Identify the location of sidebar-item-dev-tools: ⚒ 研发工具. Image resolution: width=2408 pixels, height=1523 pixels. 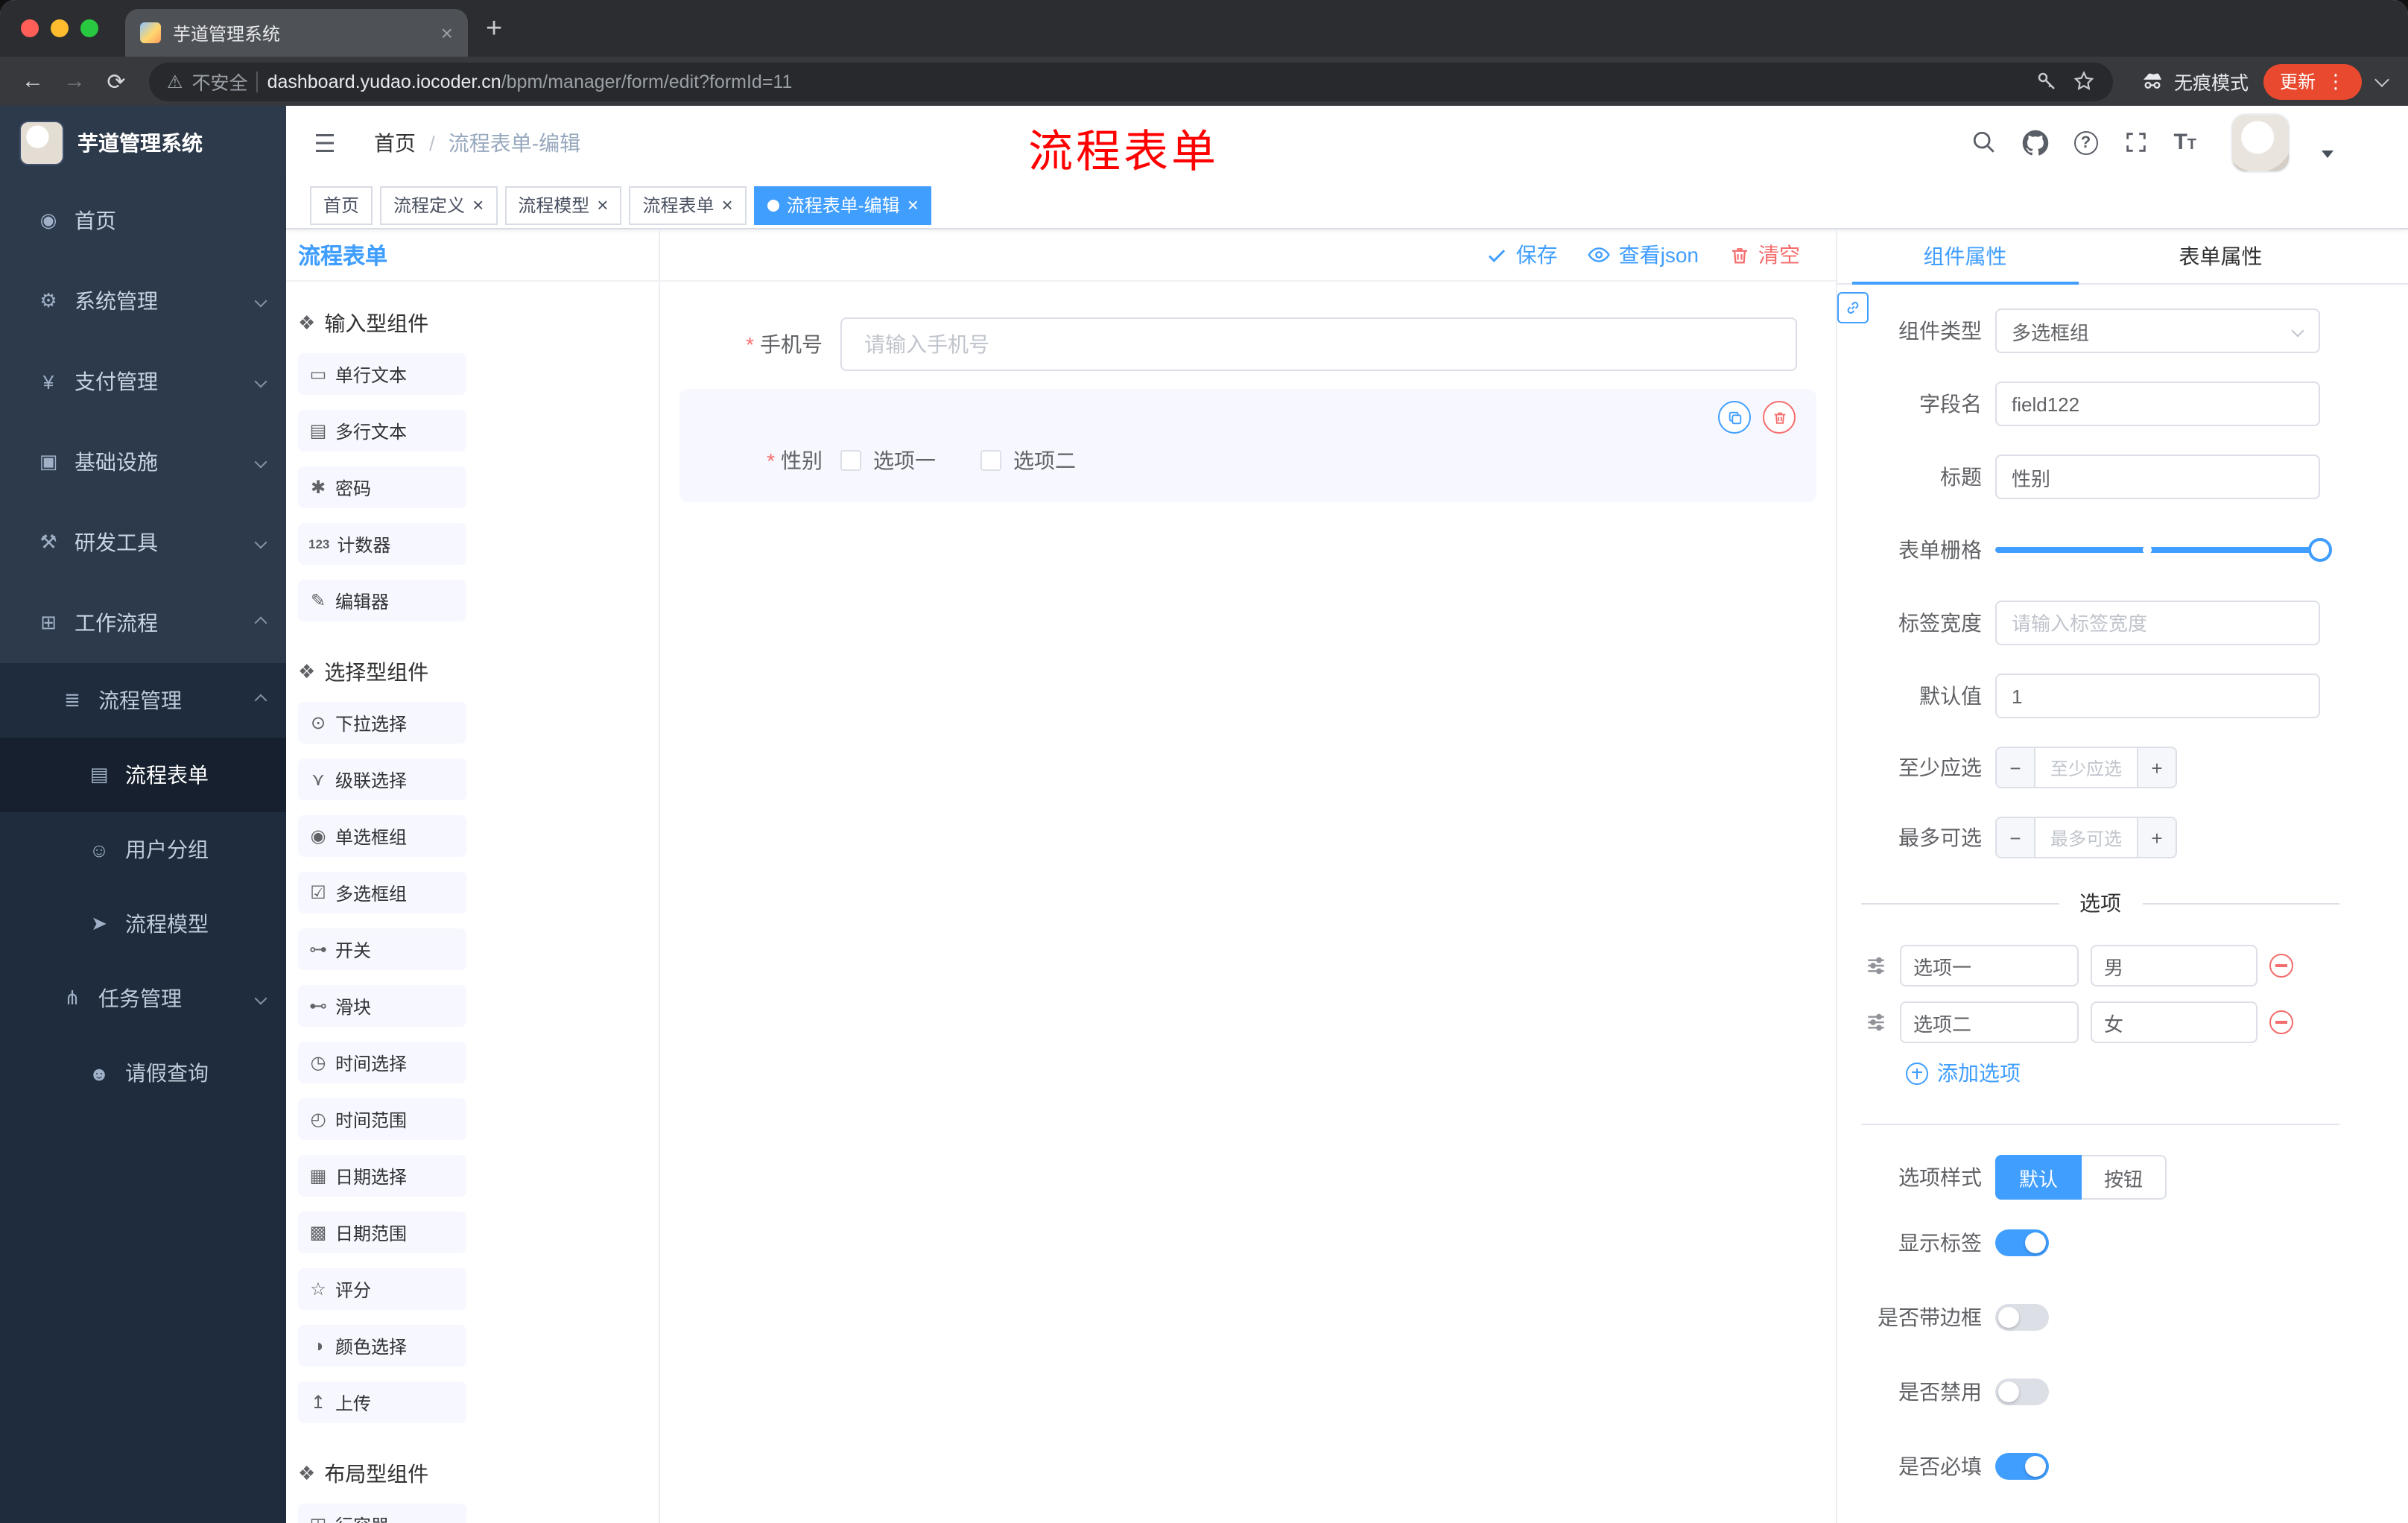
(143, 542).